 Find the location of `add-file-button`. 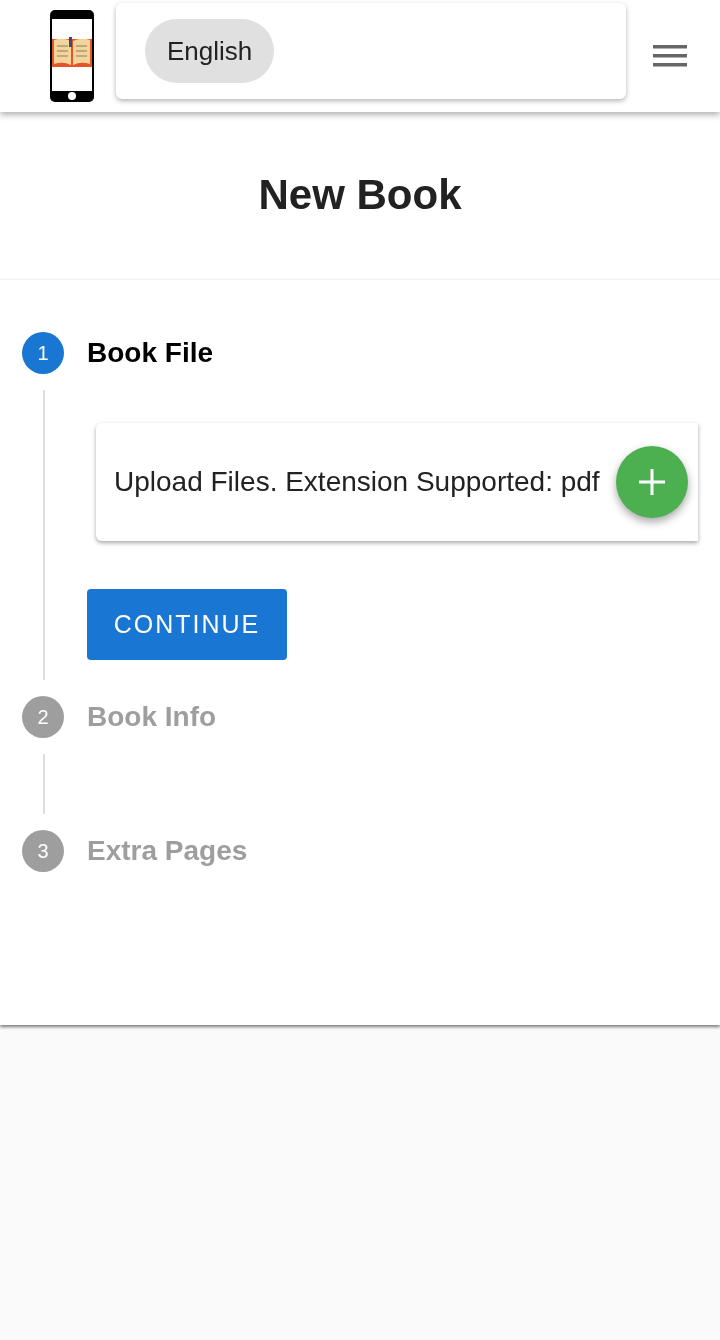

add-file-button is located at coordinates (652, 482).